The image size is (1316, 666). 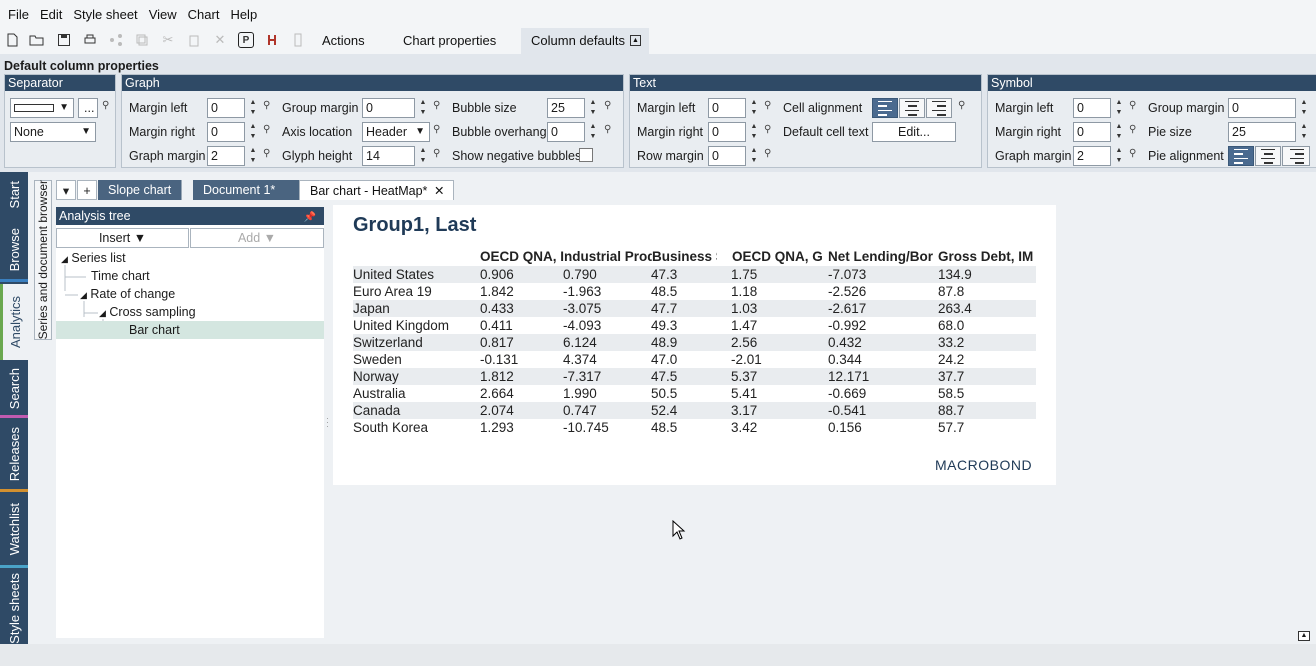 I want to click on symbol-graph-margin-input: 2, so click(x=1092, y=156).